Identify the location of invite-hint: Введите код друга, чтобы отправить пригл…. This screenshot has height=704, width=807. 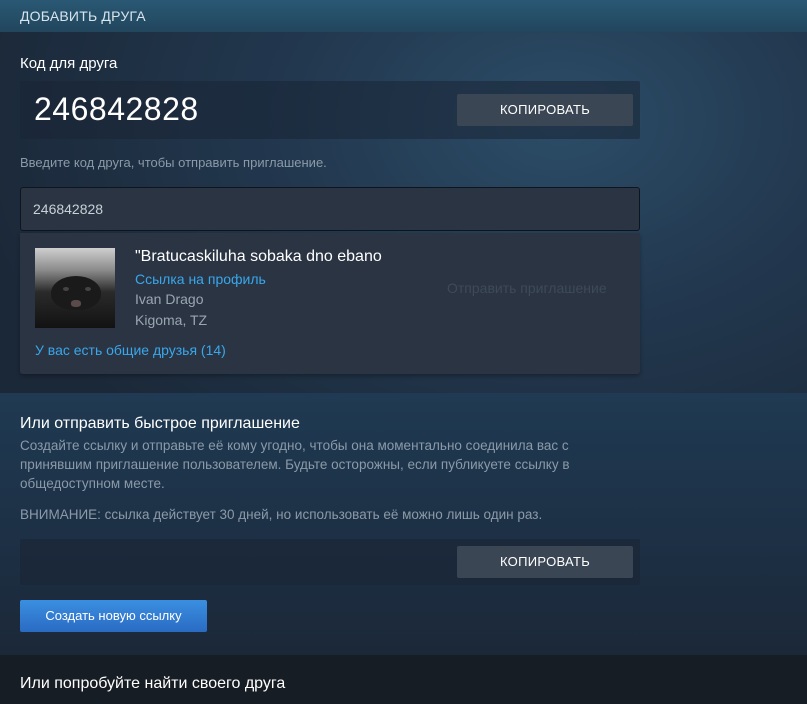
(173, 162).